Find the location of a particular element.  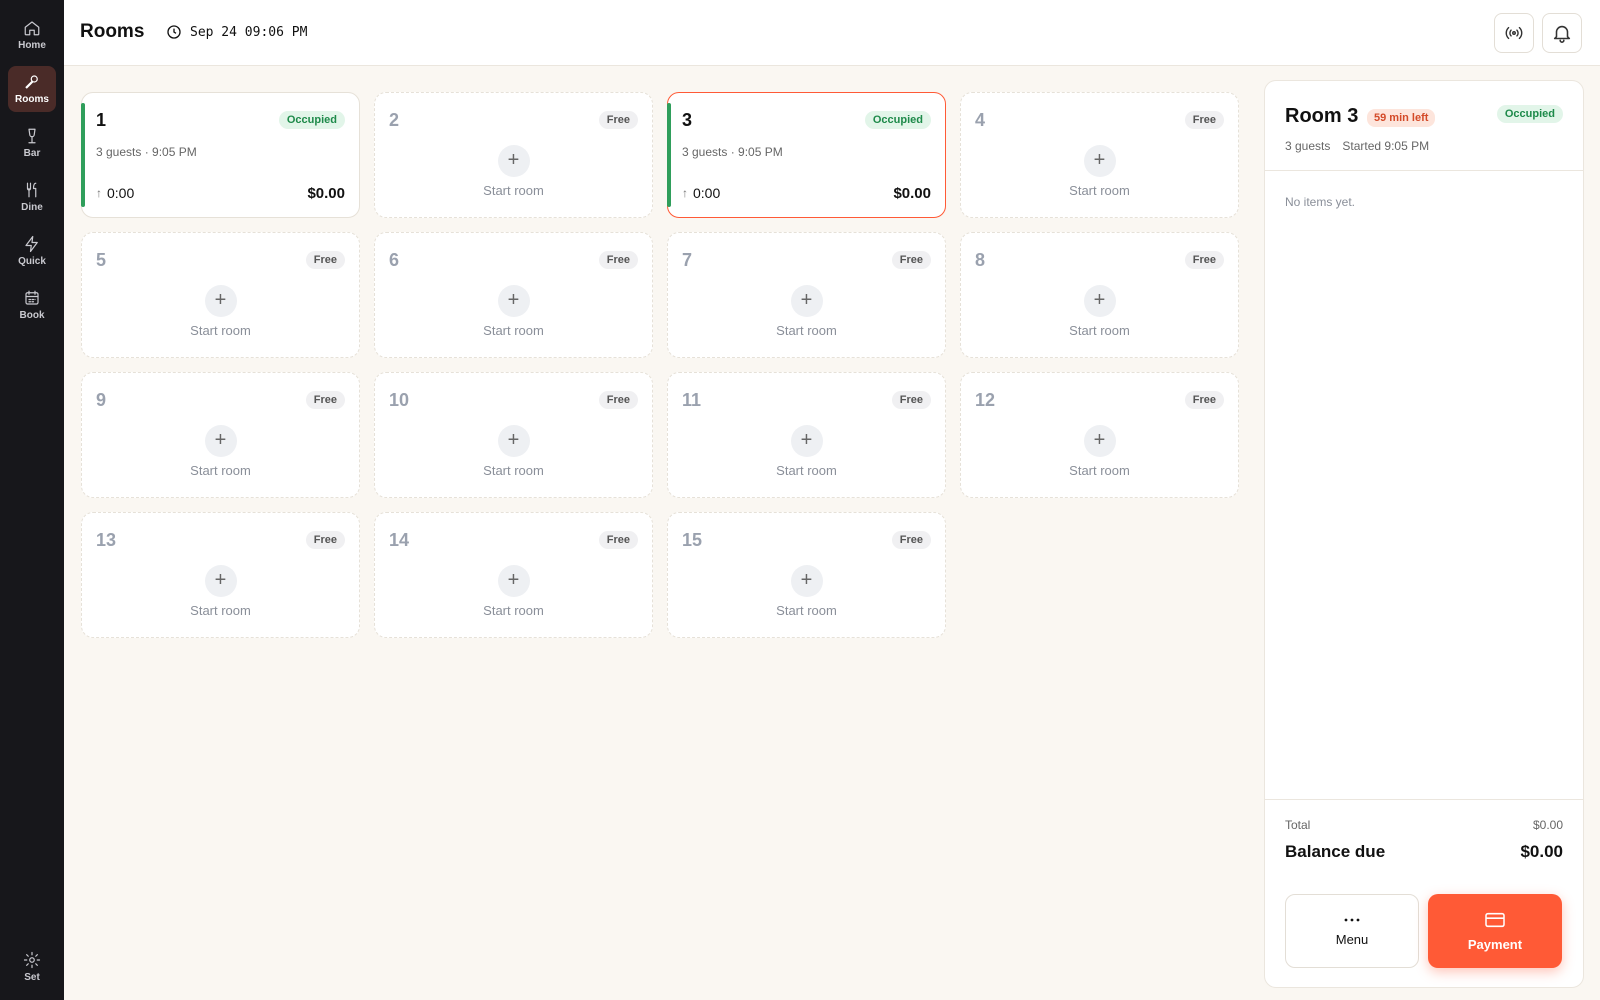

clock-icon is located at coordinates (174, 32).